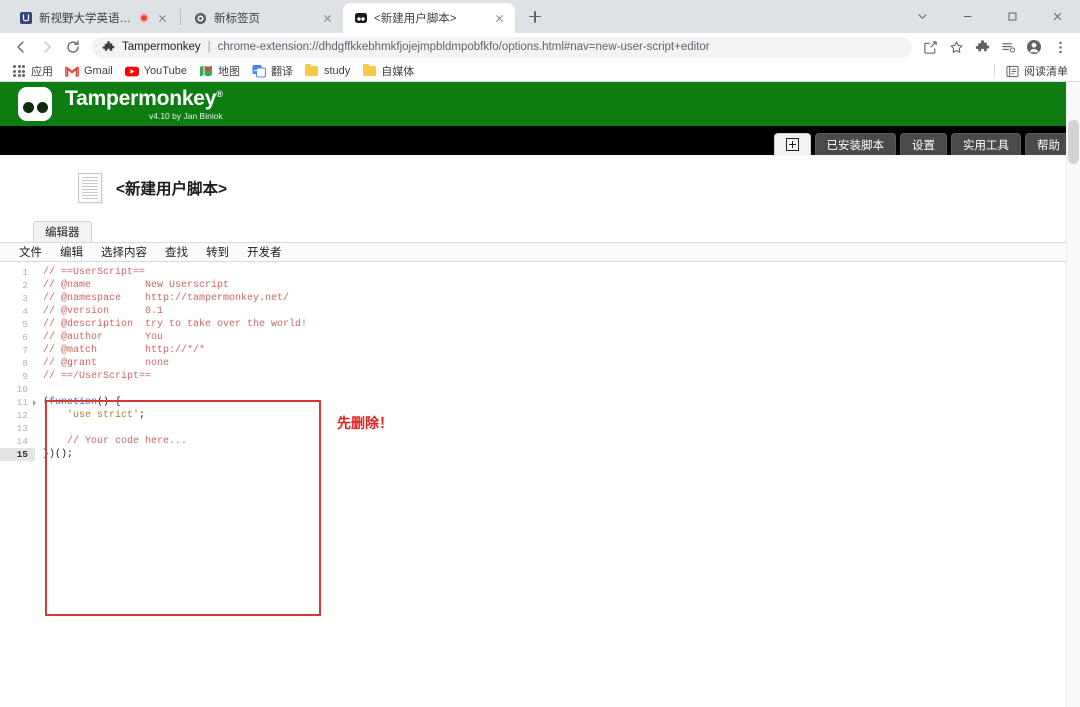  I want to click on maximize-button, so click(1012, 16).